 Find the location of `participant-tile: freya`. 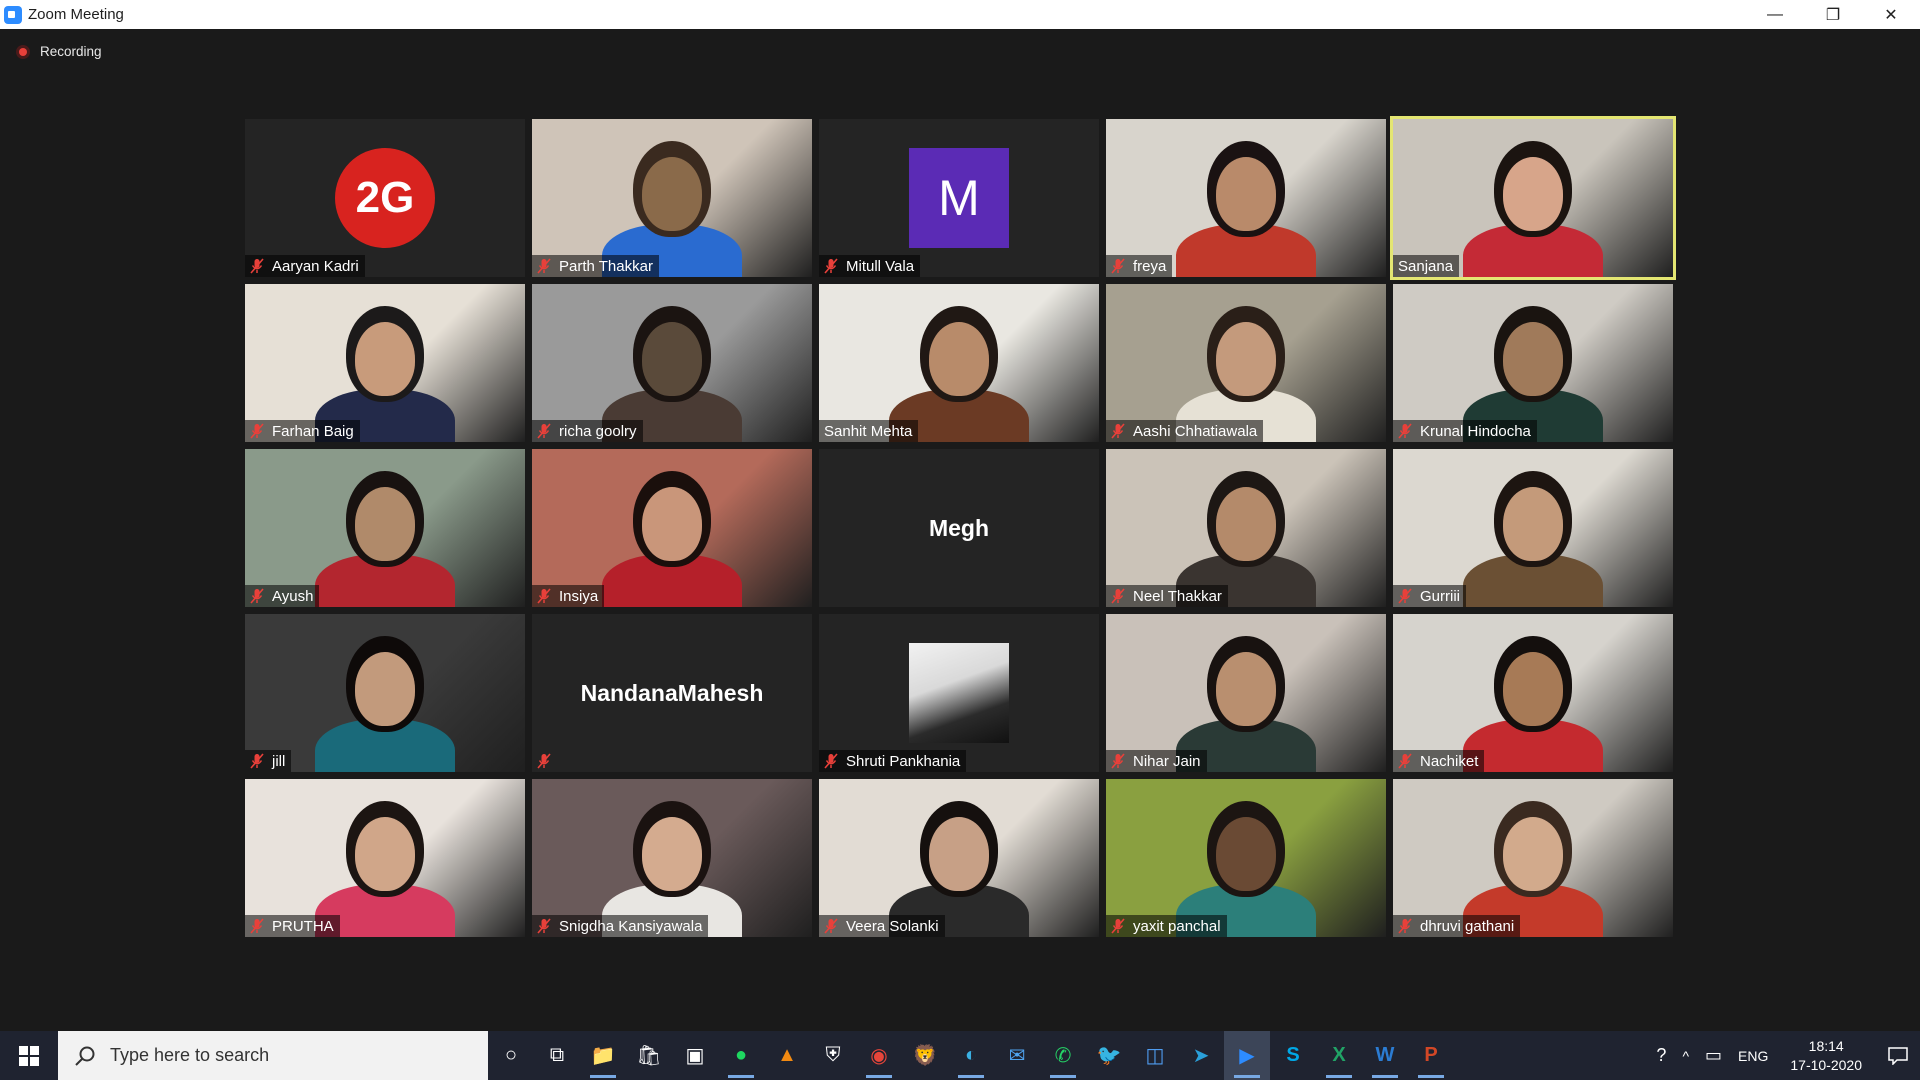

participant-tile: freya is located at coordinates (1246, 198).